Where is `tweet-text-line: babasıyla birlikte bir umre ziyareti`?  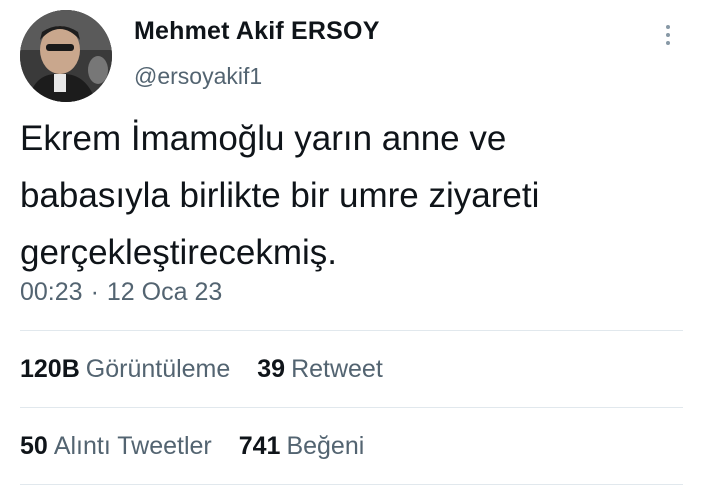
tweet-text-line: babasıyla birlikte bir umre ziyareti is located at coordinates (280, 195).